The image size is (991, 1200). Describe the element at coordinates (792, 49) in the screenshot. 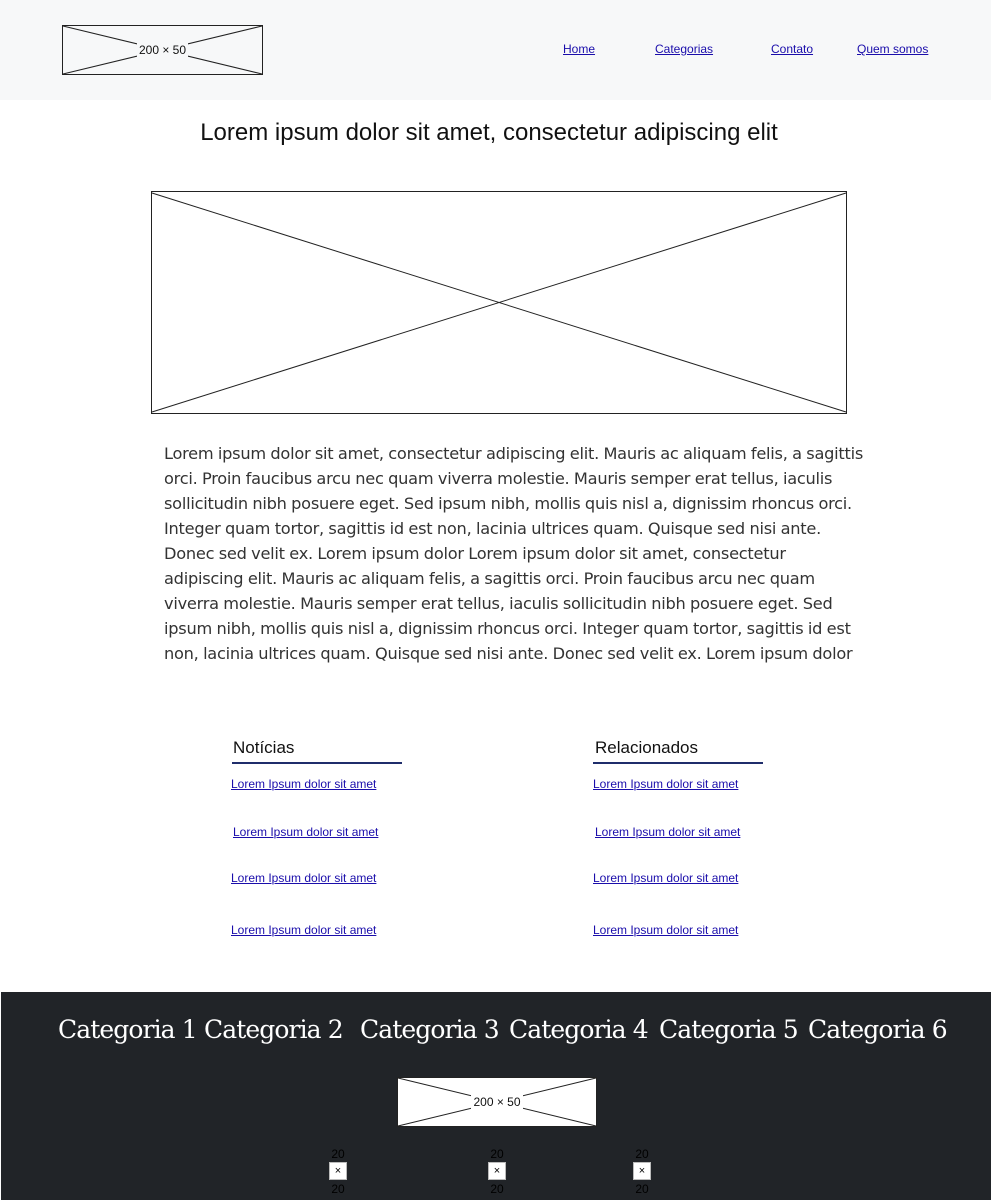

I see `nav-contato-link: Contato` at that location.